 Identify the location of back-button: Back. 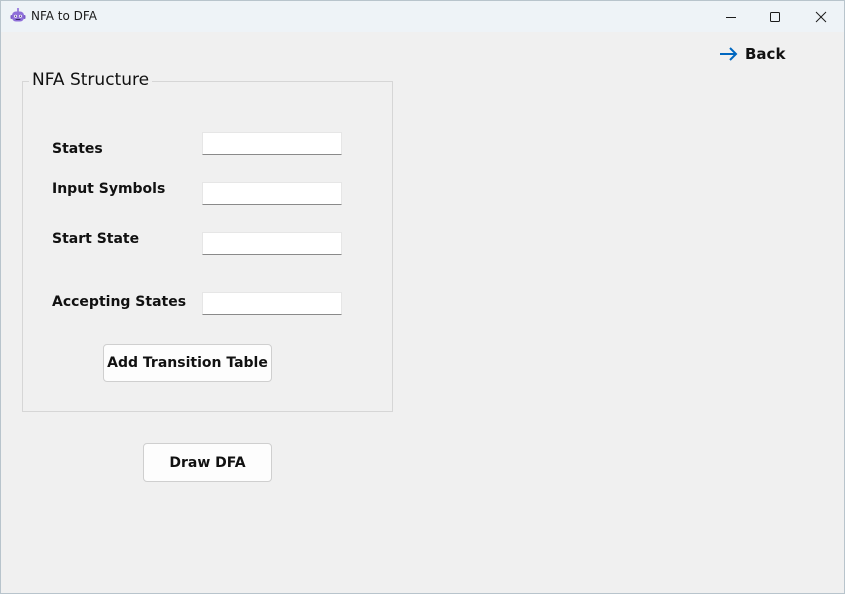
(752, 54).